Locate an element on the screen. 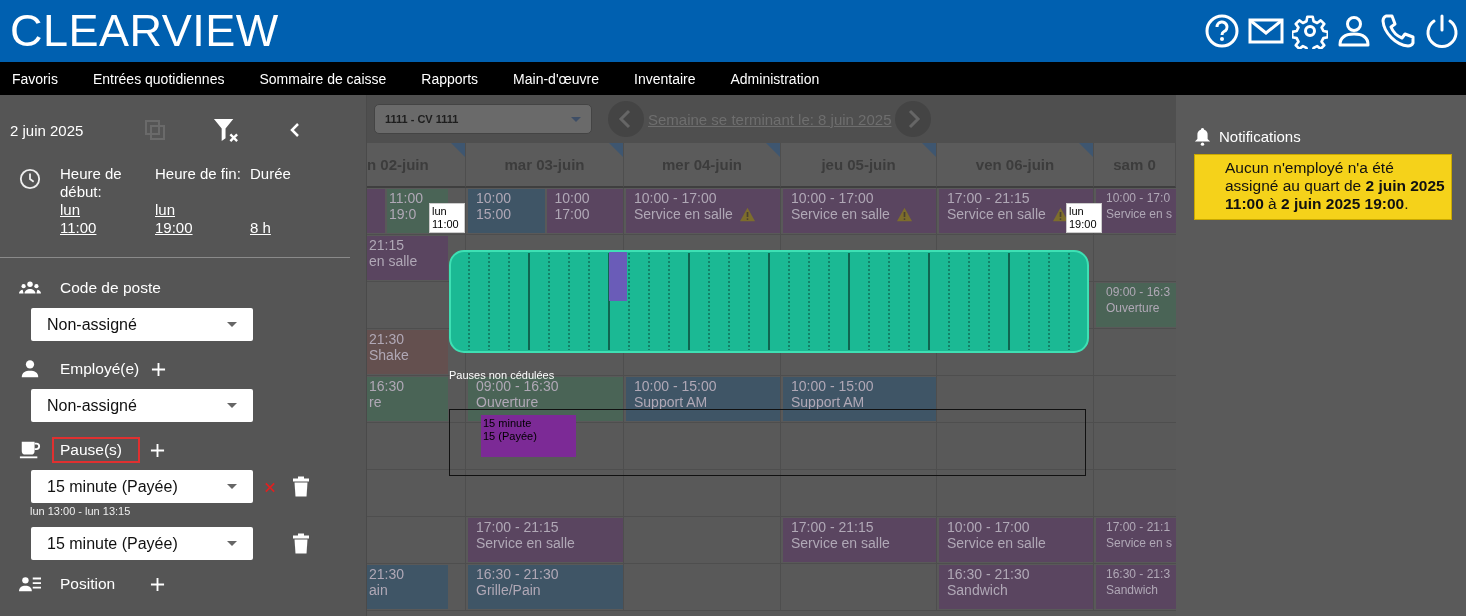 The height and width of the screenshot is (616, 1466). shift-date: 2 juin 2025 is located at coordinates (47, 130).